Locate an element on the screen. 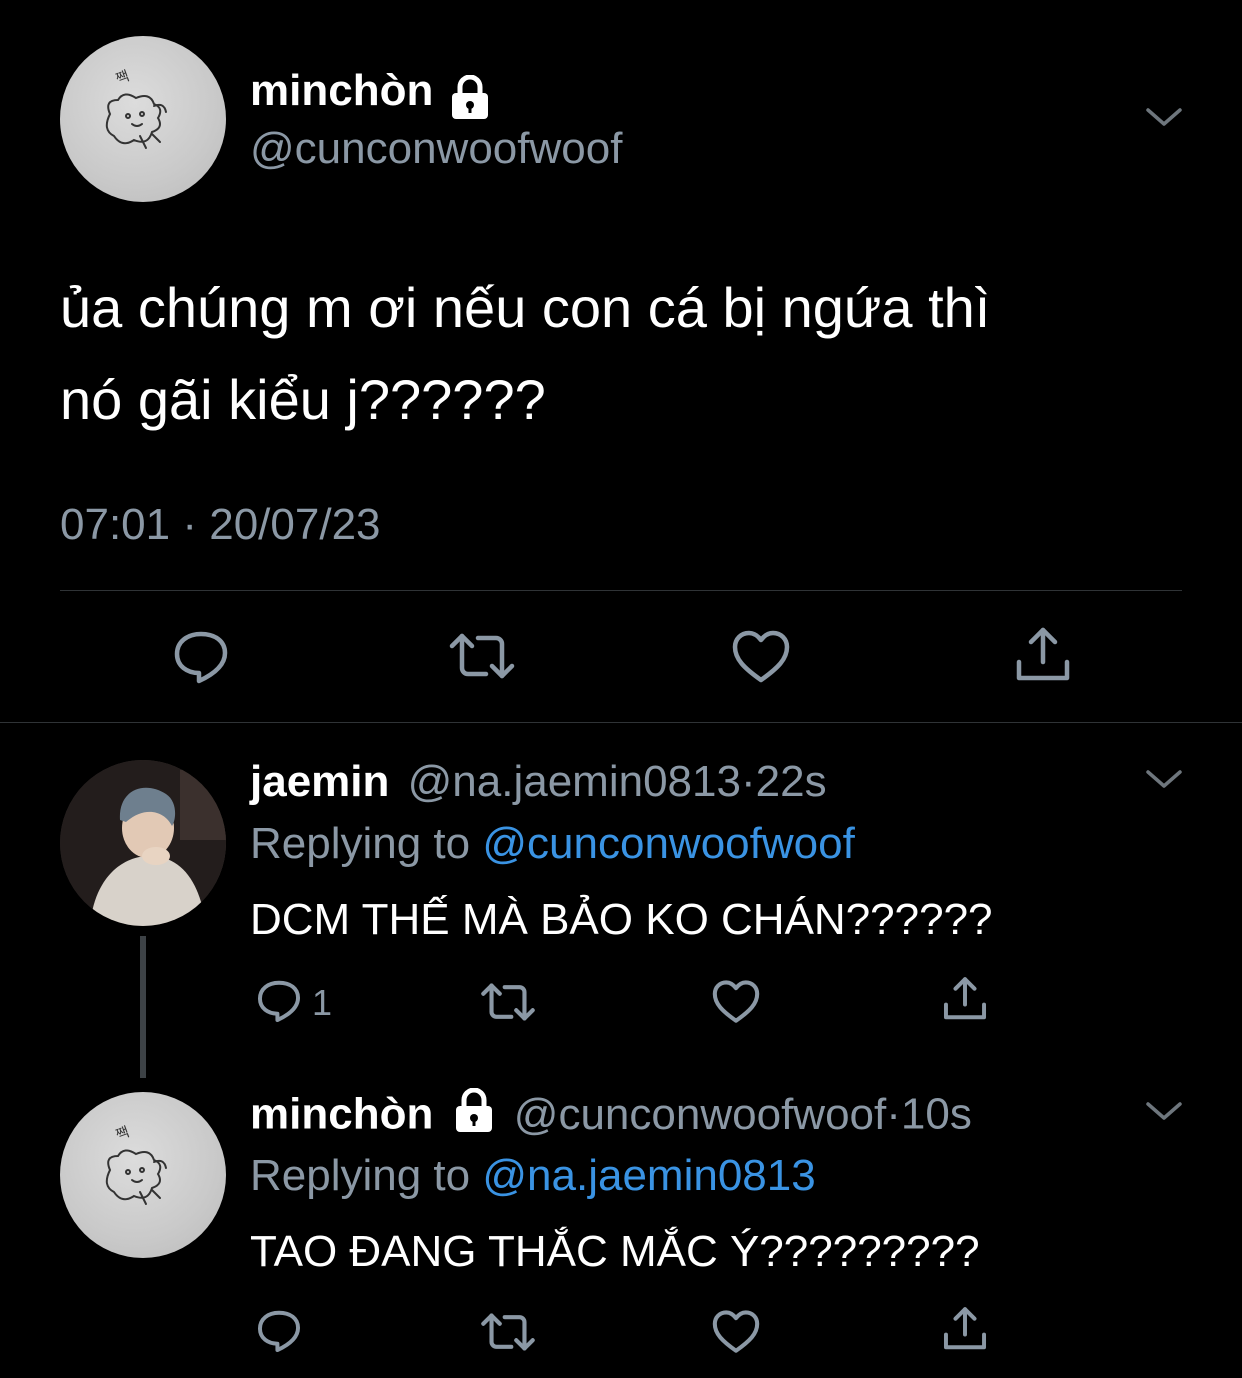 Image resolution: width=1242 pixels, height=1378 pixels. reply-text: TAO ĐANG THẮC MẮC Ý????????? is located at coordinates (615, 1251).